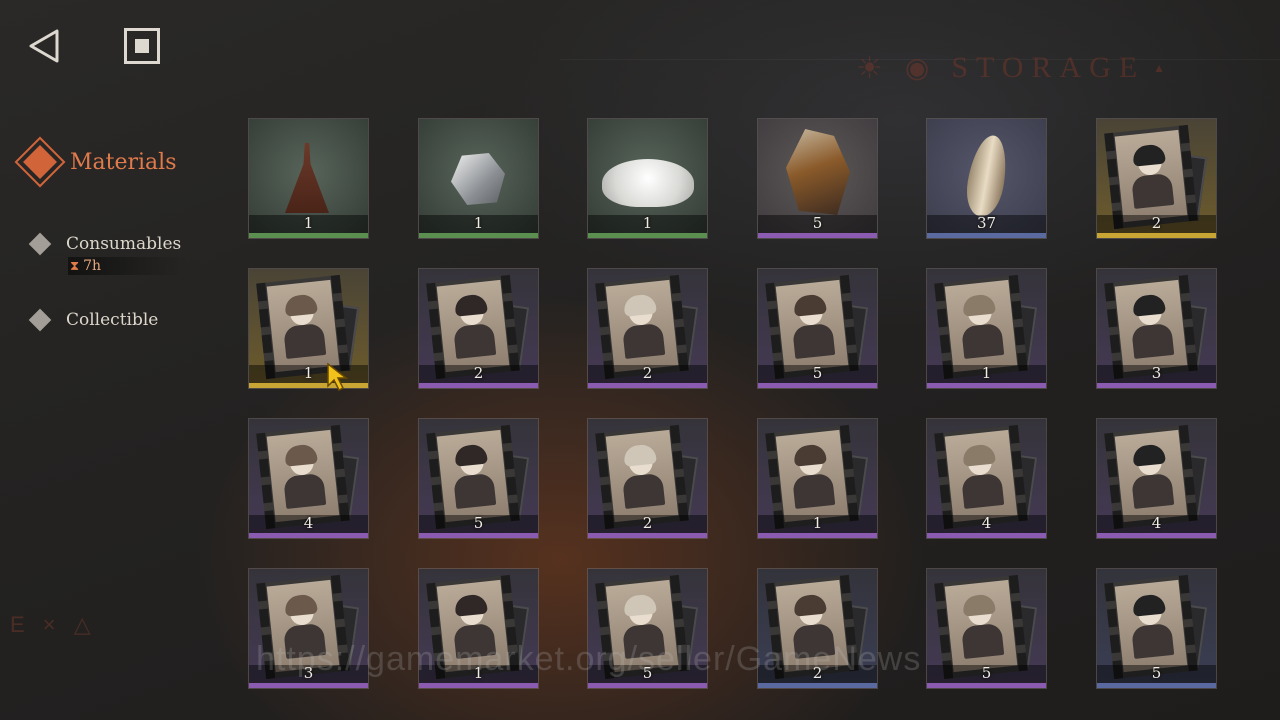  What do you see at coordinates (53, 624) in the screenshot?
I see `corner-decoration: E × △` at bounding box center [53, 624].